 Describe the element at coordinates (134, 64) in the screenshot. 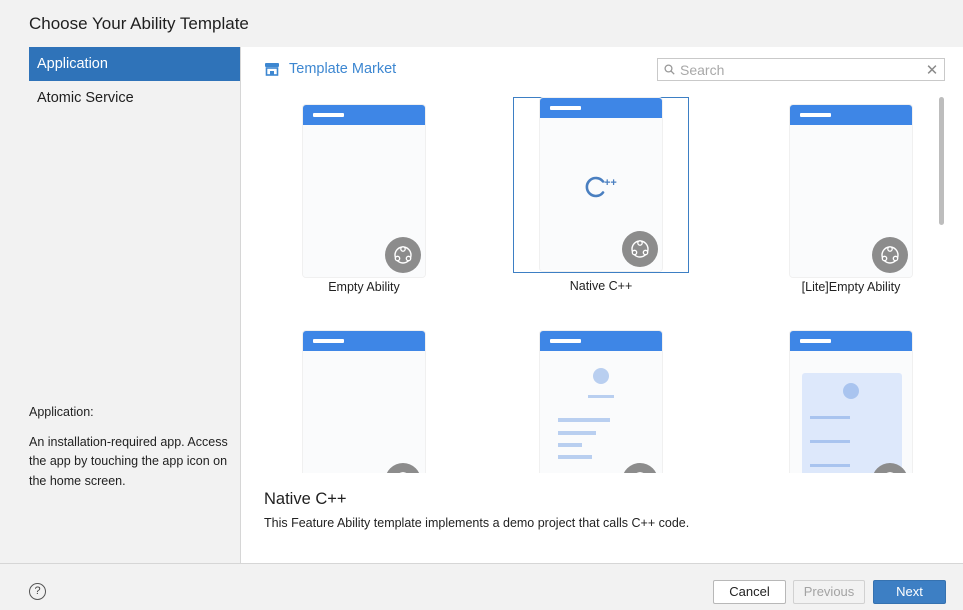

I see `sidebar-item-application: Application` at that location.